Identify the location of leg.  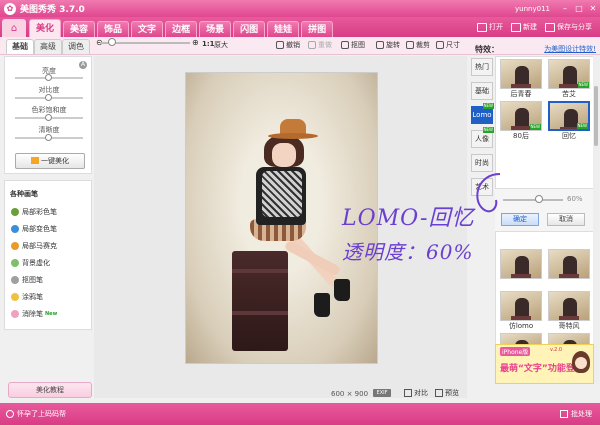
(312, 258).